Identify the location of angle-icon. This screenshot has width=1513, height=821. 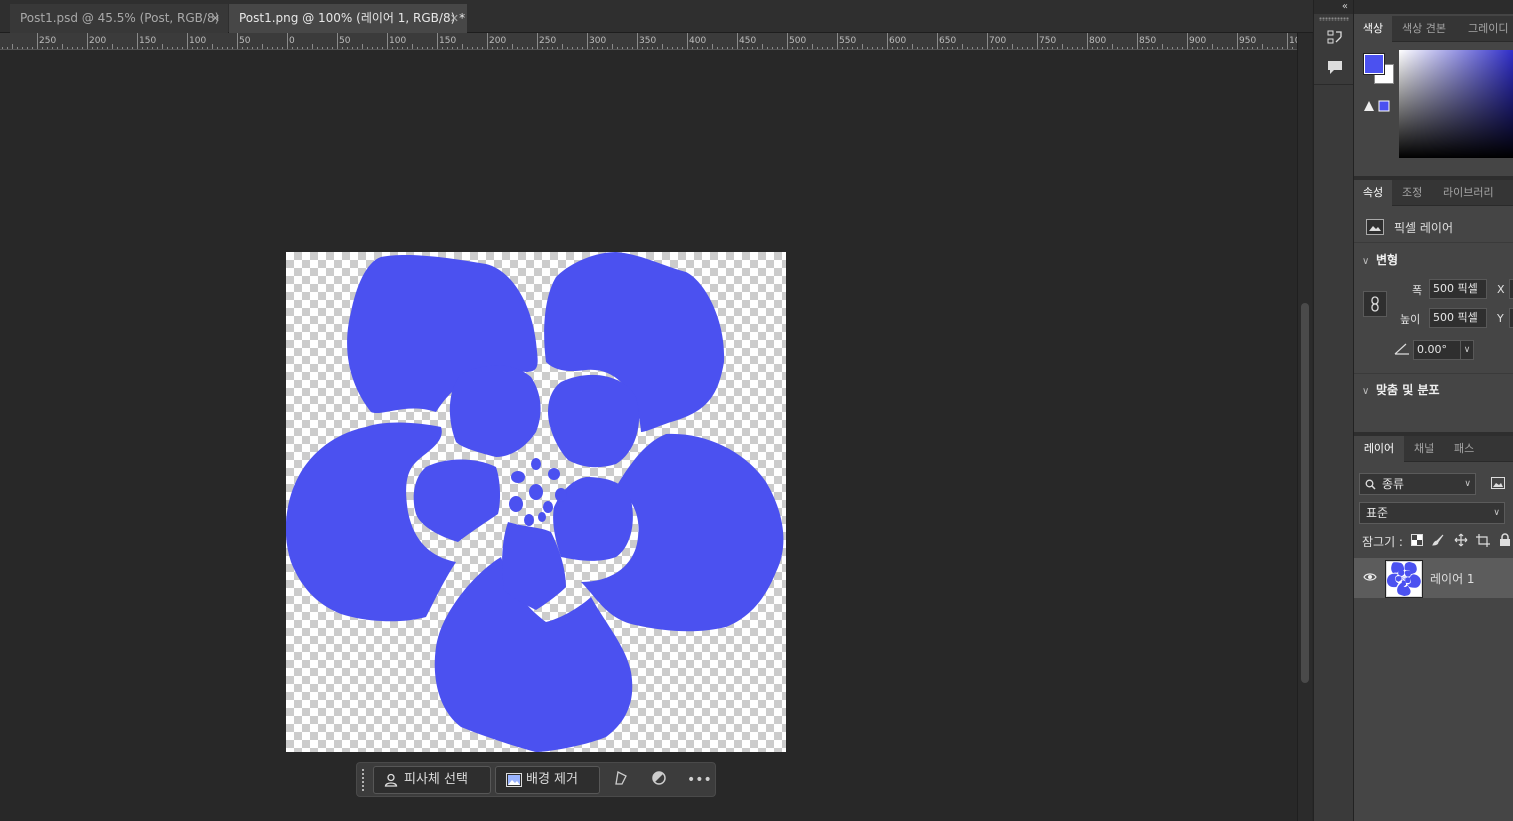
(1401, 349).